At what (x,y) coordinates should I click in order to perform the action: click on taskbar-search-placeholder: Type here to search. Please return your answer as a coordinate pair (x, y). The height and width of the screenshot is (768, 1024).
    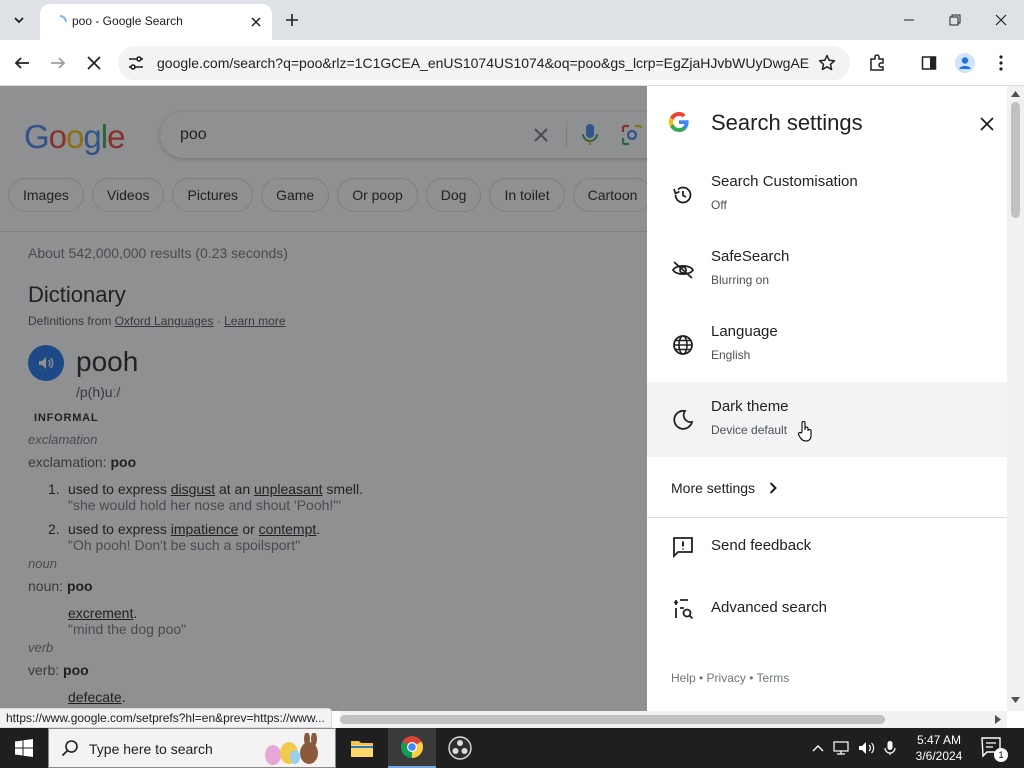
    Looking at the image, I should click on (151, 749).